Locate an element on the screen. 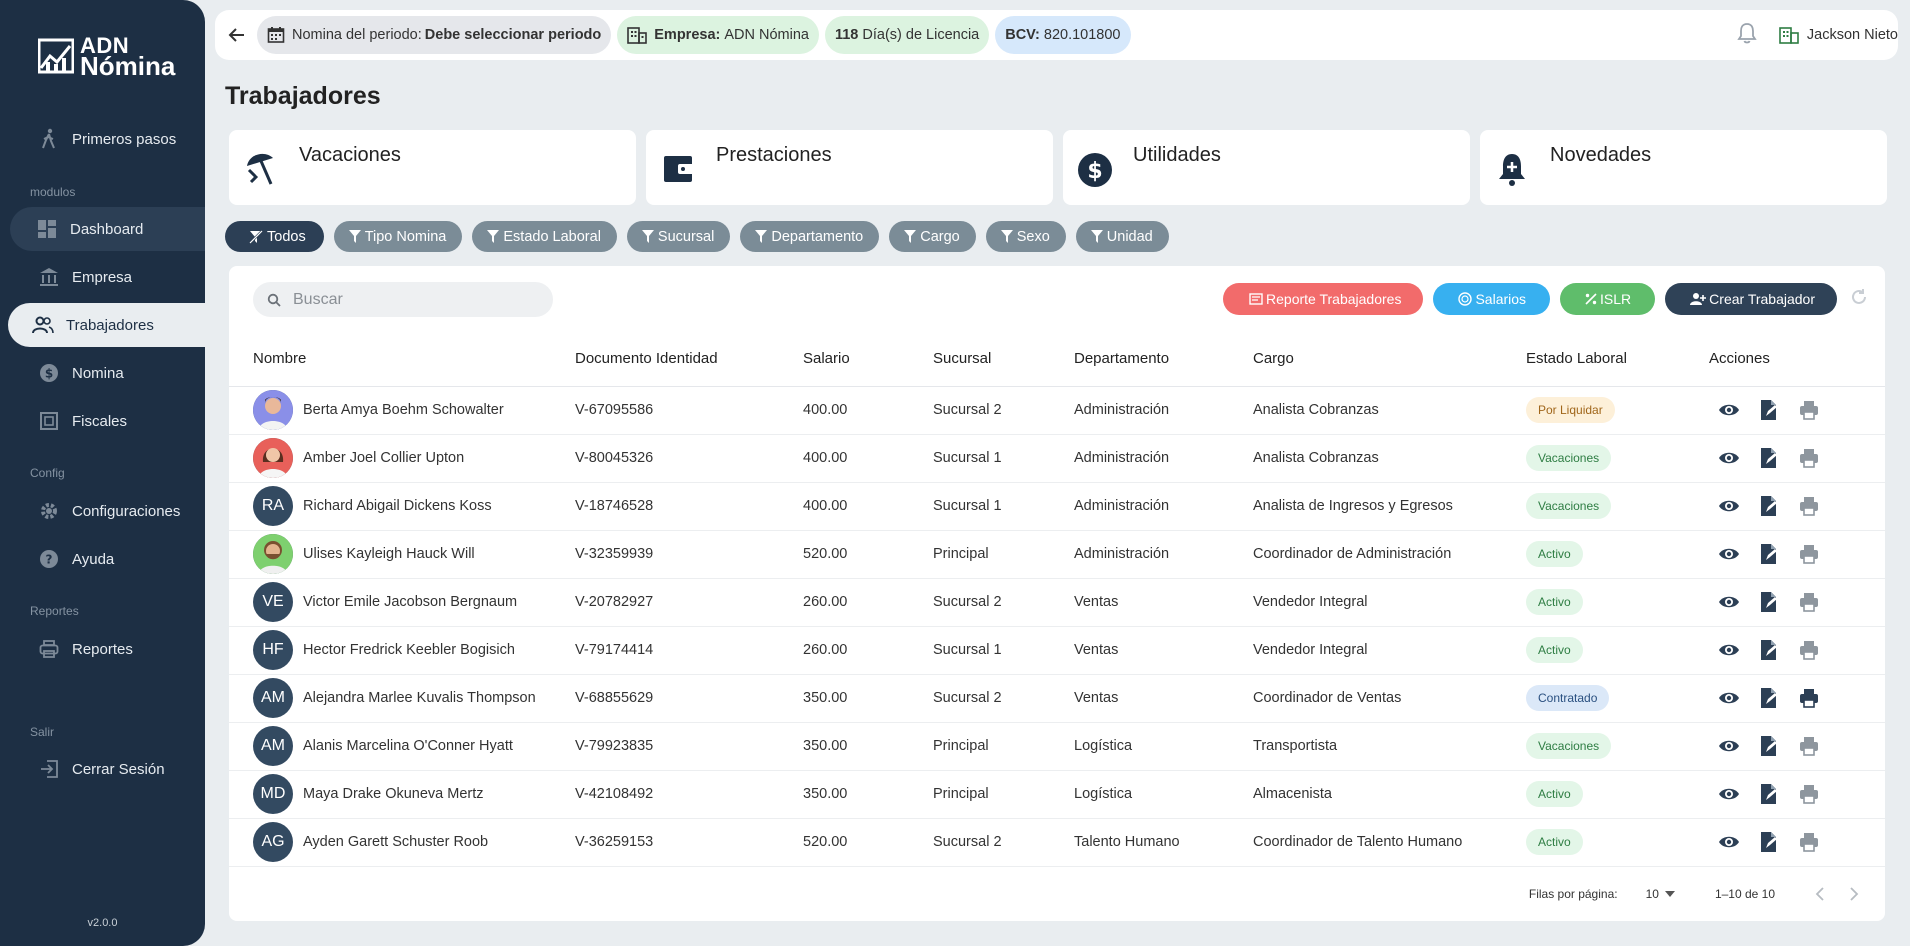 The height and width of the screenshot is (946, 1910). back-arrow-icon is located at coordinates (237, 35).